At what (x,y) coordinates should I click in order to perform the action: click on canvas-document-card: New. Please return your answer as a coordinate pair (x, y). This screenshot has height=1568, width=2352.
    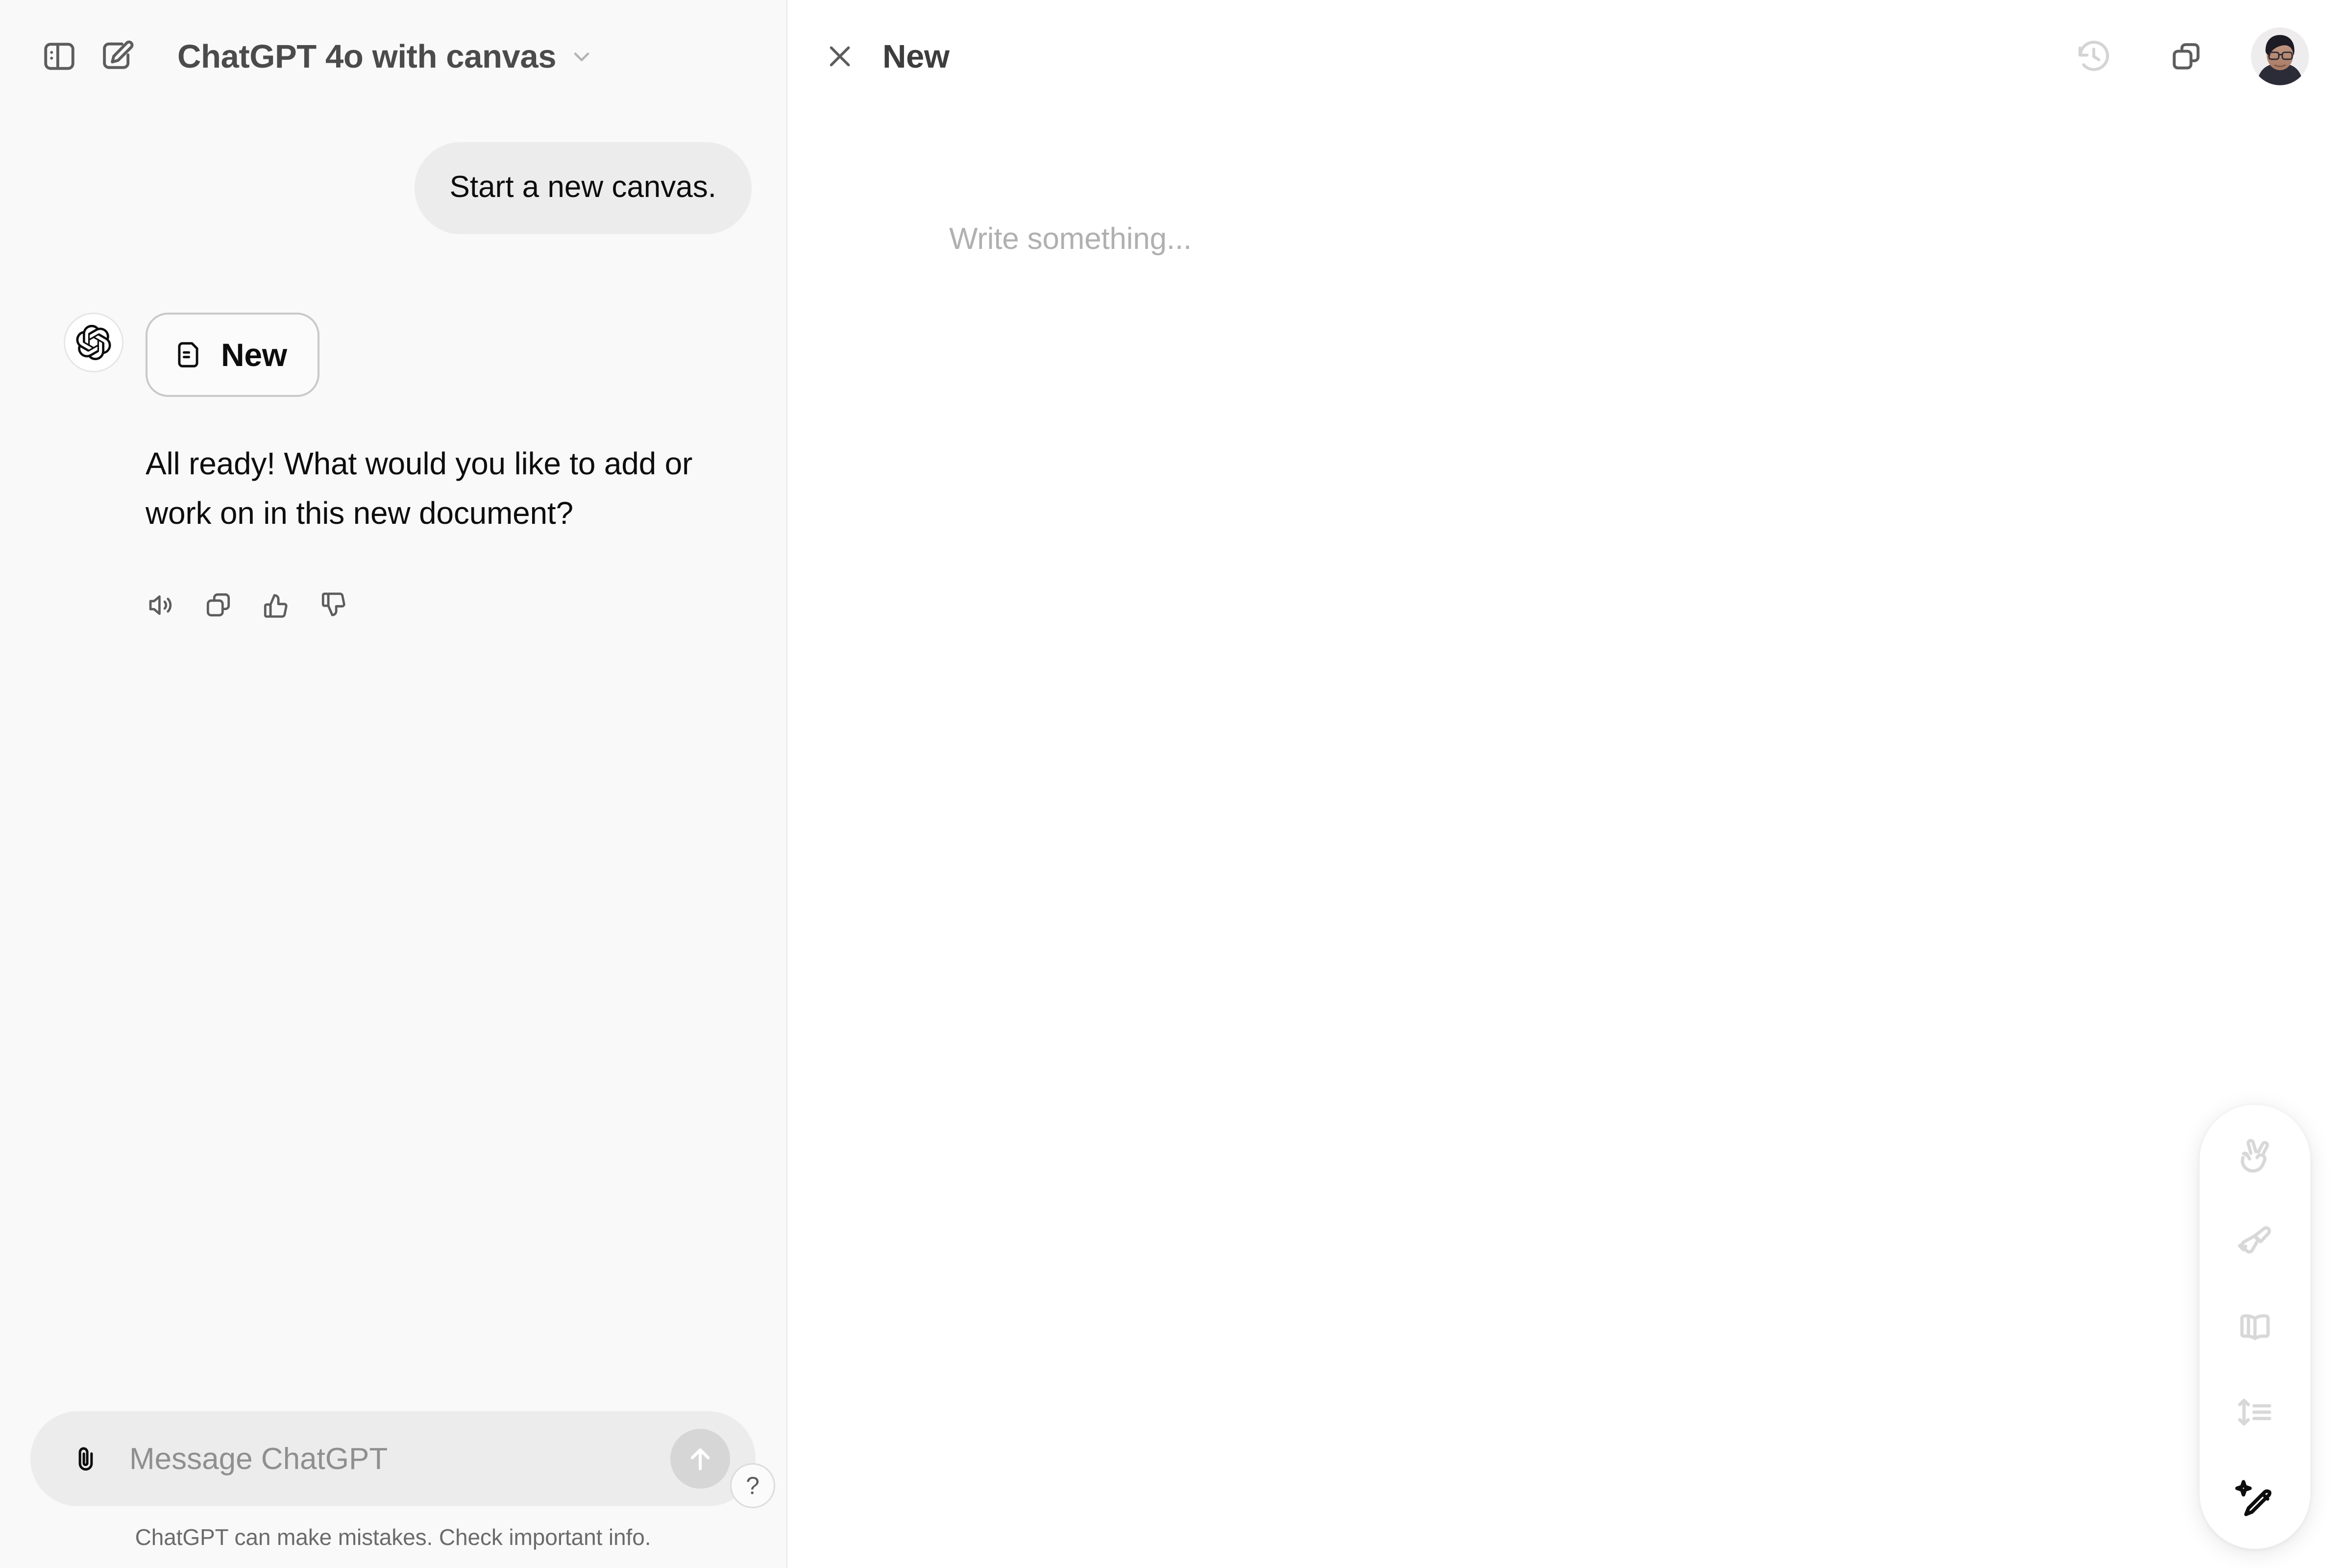
    Looking at the image, I should click on (232, 354).